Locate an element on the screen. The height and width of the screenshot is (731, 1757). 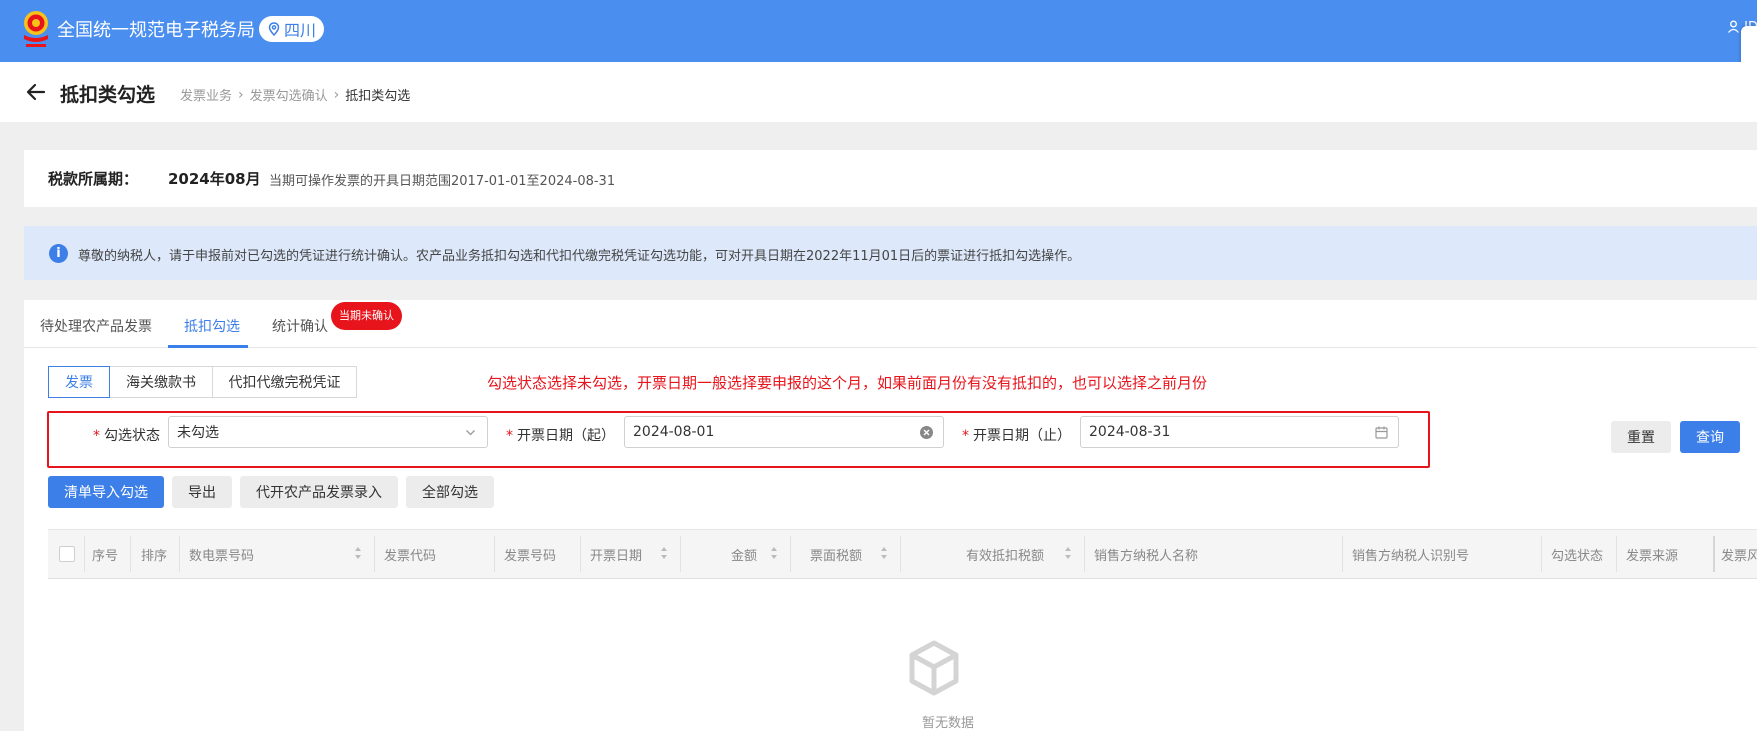
tab-bar: 待处理农产品发票 抵扣勾选 统计确认 当期未确认 is located at coordinates (890, 324).